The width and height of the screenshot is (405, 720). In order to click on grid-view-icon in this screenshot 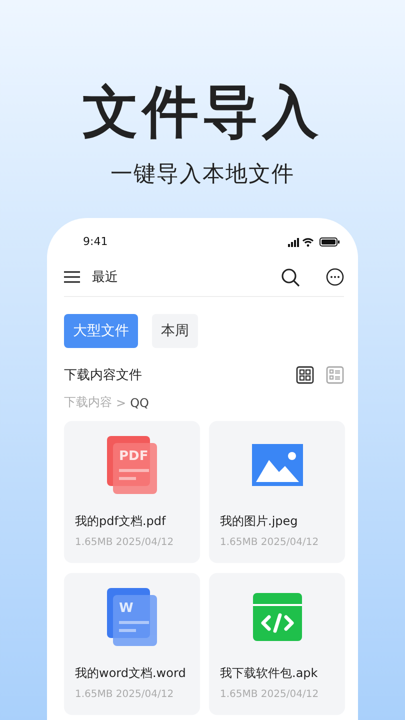, I will do `click(305, 375)`.